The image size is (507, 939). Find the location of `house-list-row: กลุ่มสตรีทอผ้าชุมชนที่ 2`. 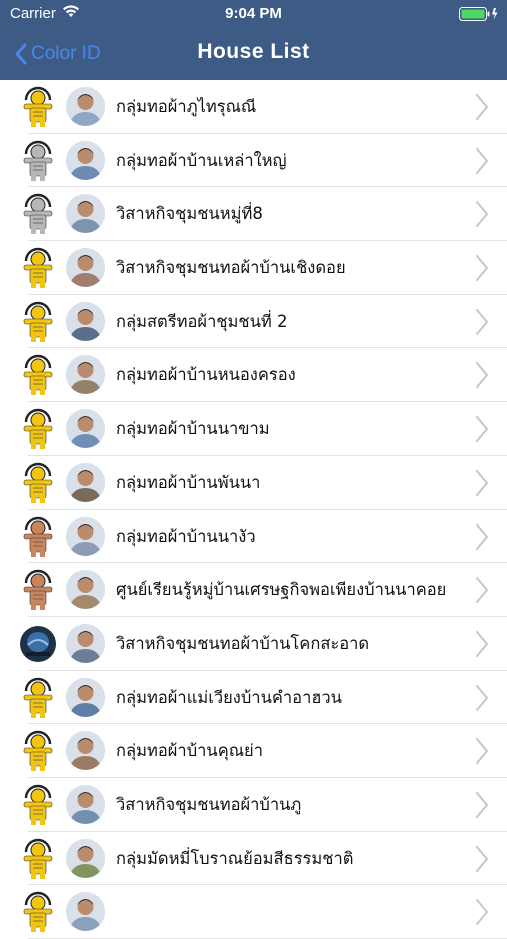

house-list-row: กลุ่มสตรีทอผ้าชุมชนที่ 2 is located at coordinates (265, 322).